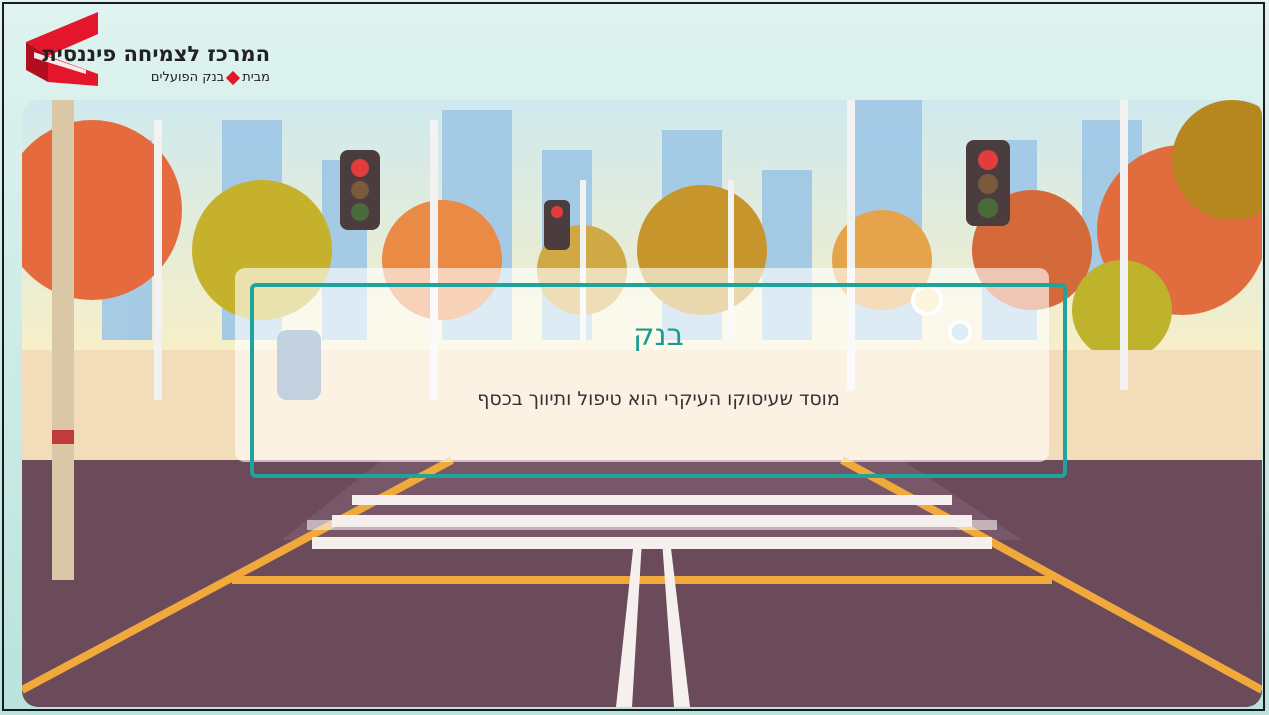  I want to click on logo-subtitle-bank: בנק הפועלים, so click(187, 77).